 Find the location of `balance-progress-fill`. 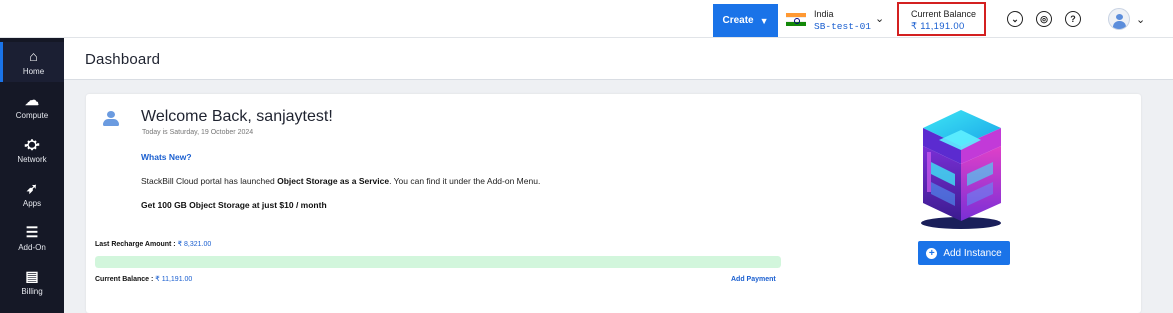

balance-progress-fill is located at coordinates (438, 262).